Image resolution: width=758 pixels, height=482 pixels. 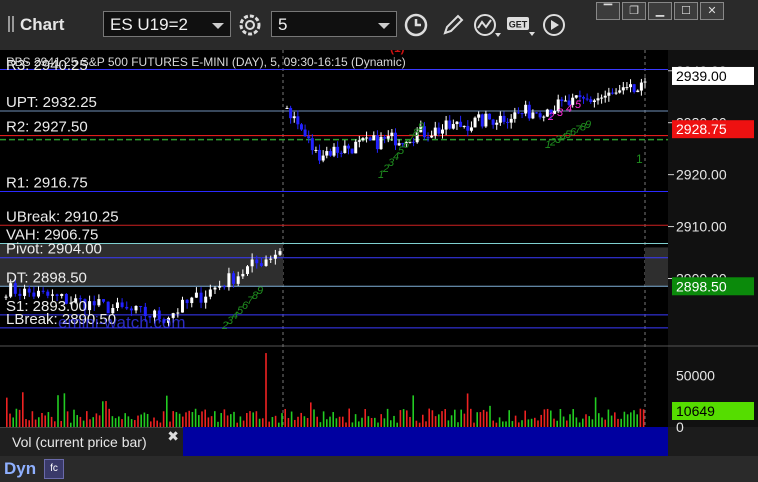 What do you see at coordinates (518, 25) in the screenshot?
I see `get-icon-label: GET` at bounding box center [518, 25].